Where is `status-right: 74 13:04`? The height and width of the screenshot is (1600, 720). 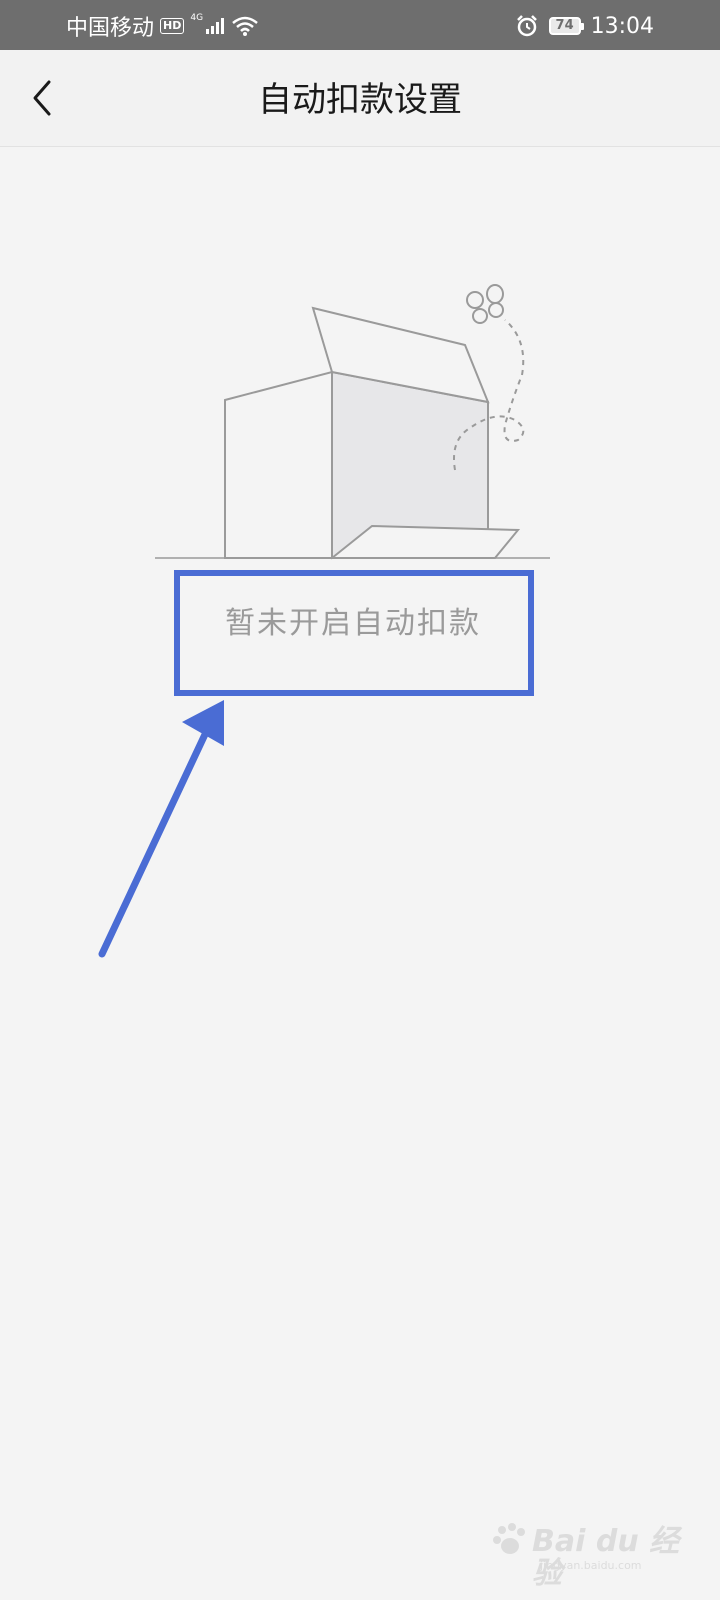 status-right: 74 13:04 is located at coordinates (584, 26).